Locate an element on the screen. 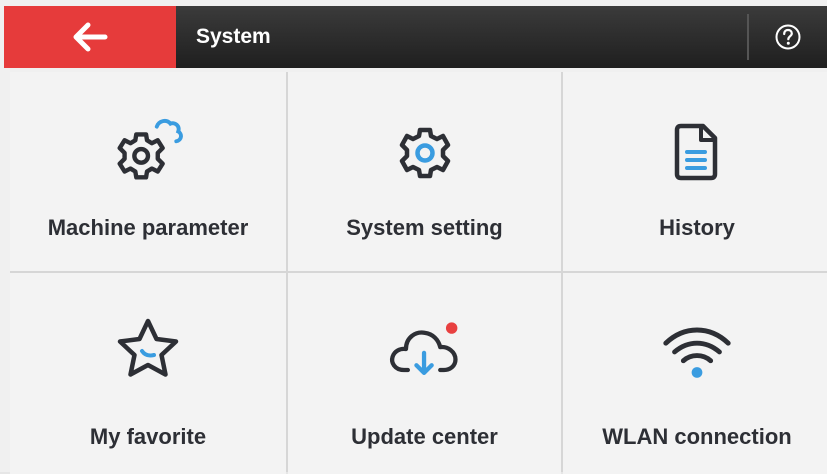  help-button is located at coordinates (788, 37).